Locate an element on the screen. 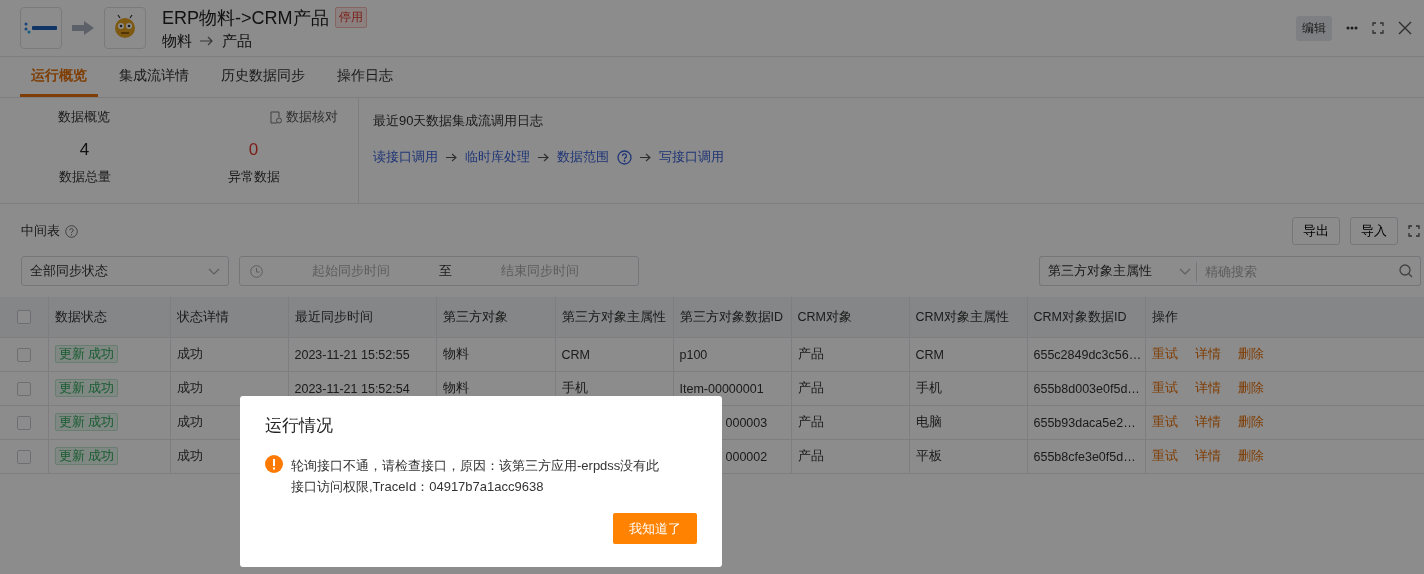  confirm-button: 我知道了 is located at coordinates (655, 528).